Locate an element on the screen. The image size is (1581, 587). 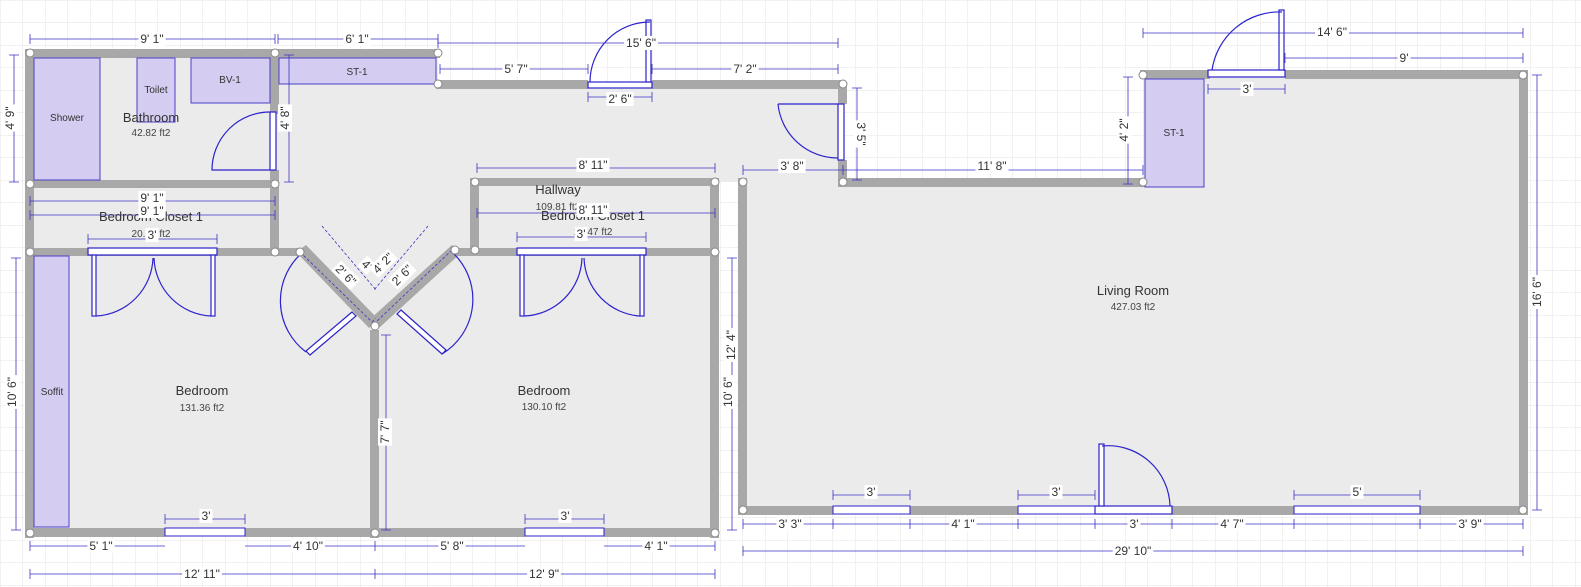
room-area-bedroom-right: 130.10 ft2 is located at coordinates (544, 407).